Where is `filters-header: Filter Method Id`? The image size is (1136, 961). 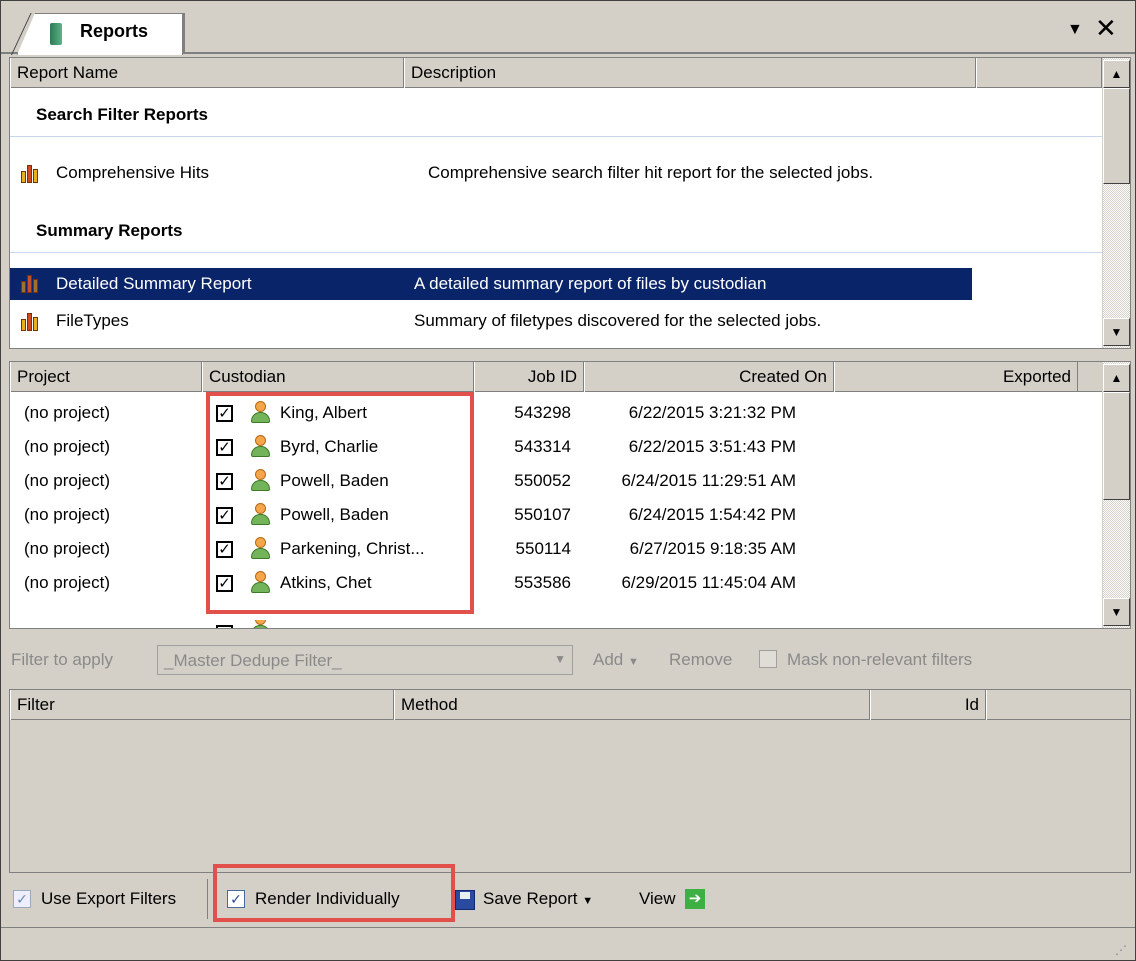
filters-header: Filter Method Id is located at coordinates (570, 705).